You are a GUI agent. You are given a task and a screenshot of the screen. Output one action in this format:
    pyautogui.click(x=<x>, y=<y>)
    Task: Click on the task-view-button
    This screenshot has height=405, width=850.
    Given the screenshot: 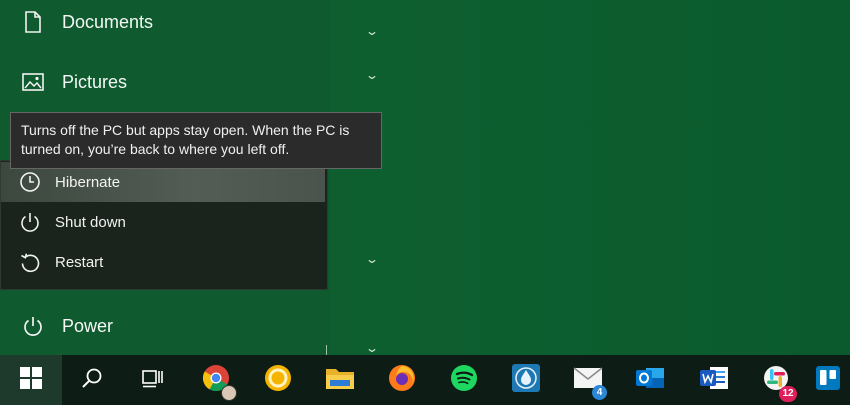 What is the action you would take?
    pyautogui.click(x=152, y=380)
    